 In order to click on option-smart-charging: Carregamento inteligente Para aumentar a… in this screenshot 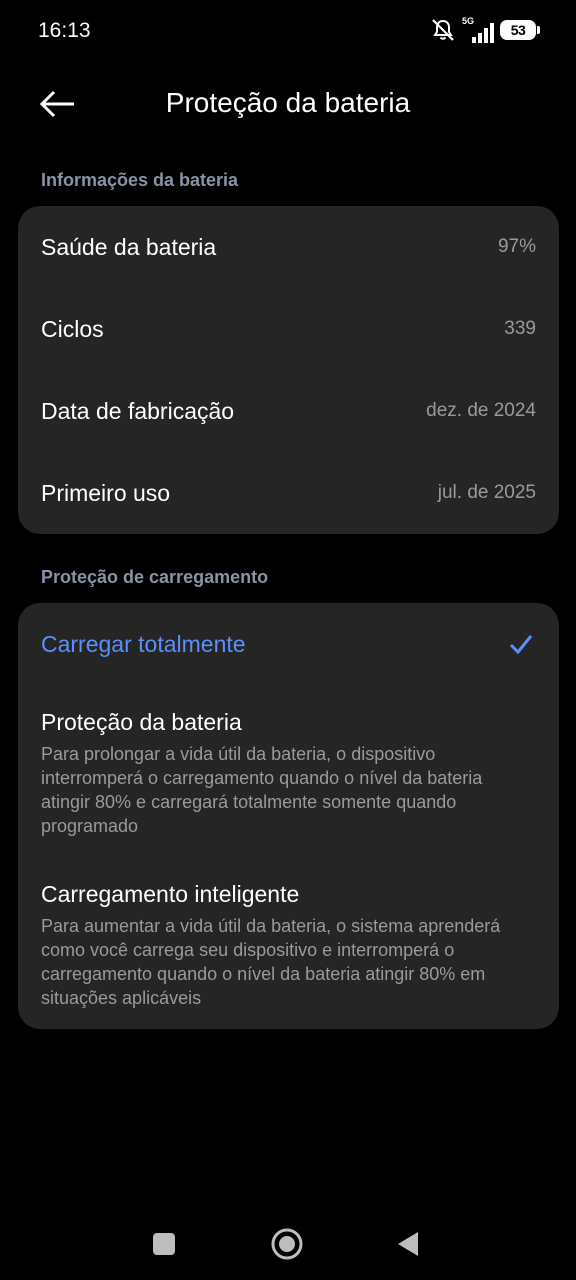, I will do `click(288, 934)`.